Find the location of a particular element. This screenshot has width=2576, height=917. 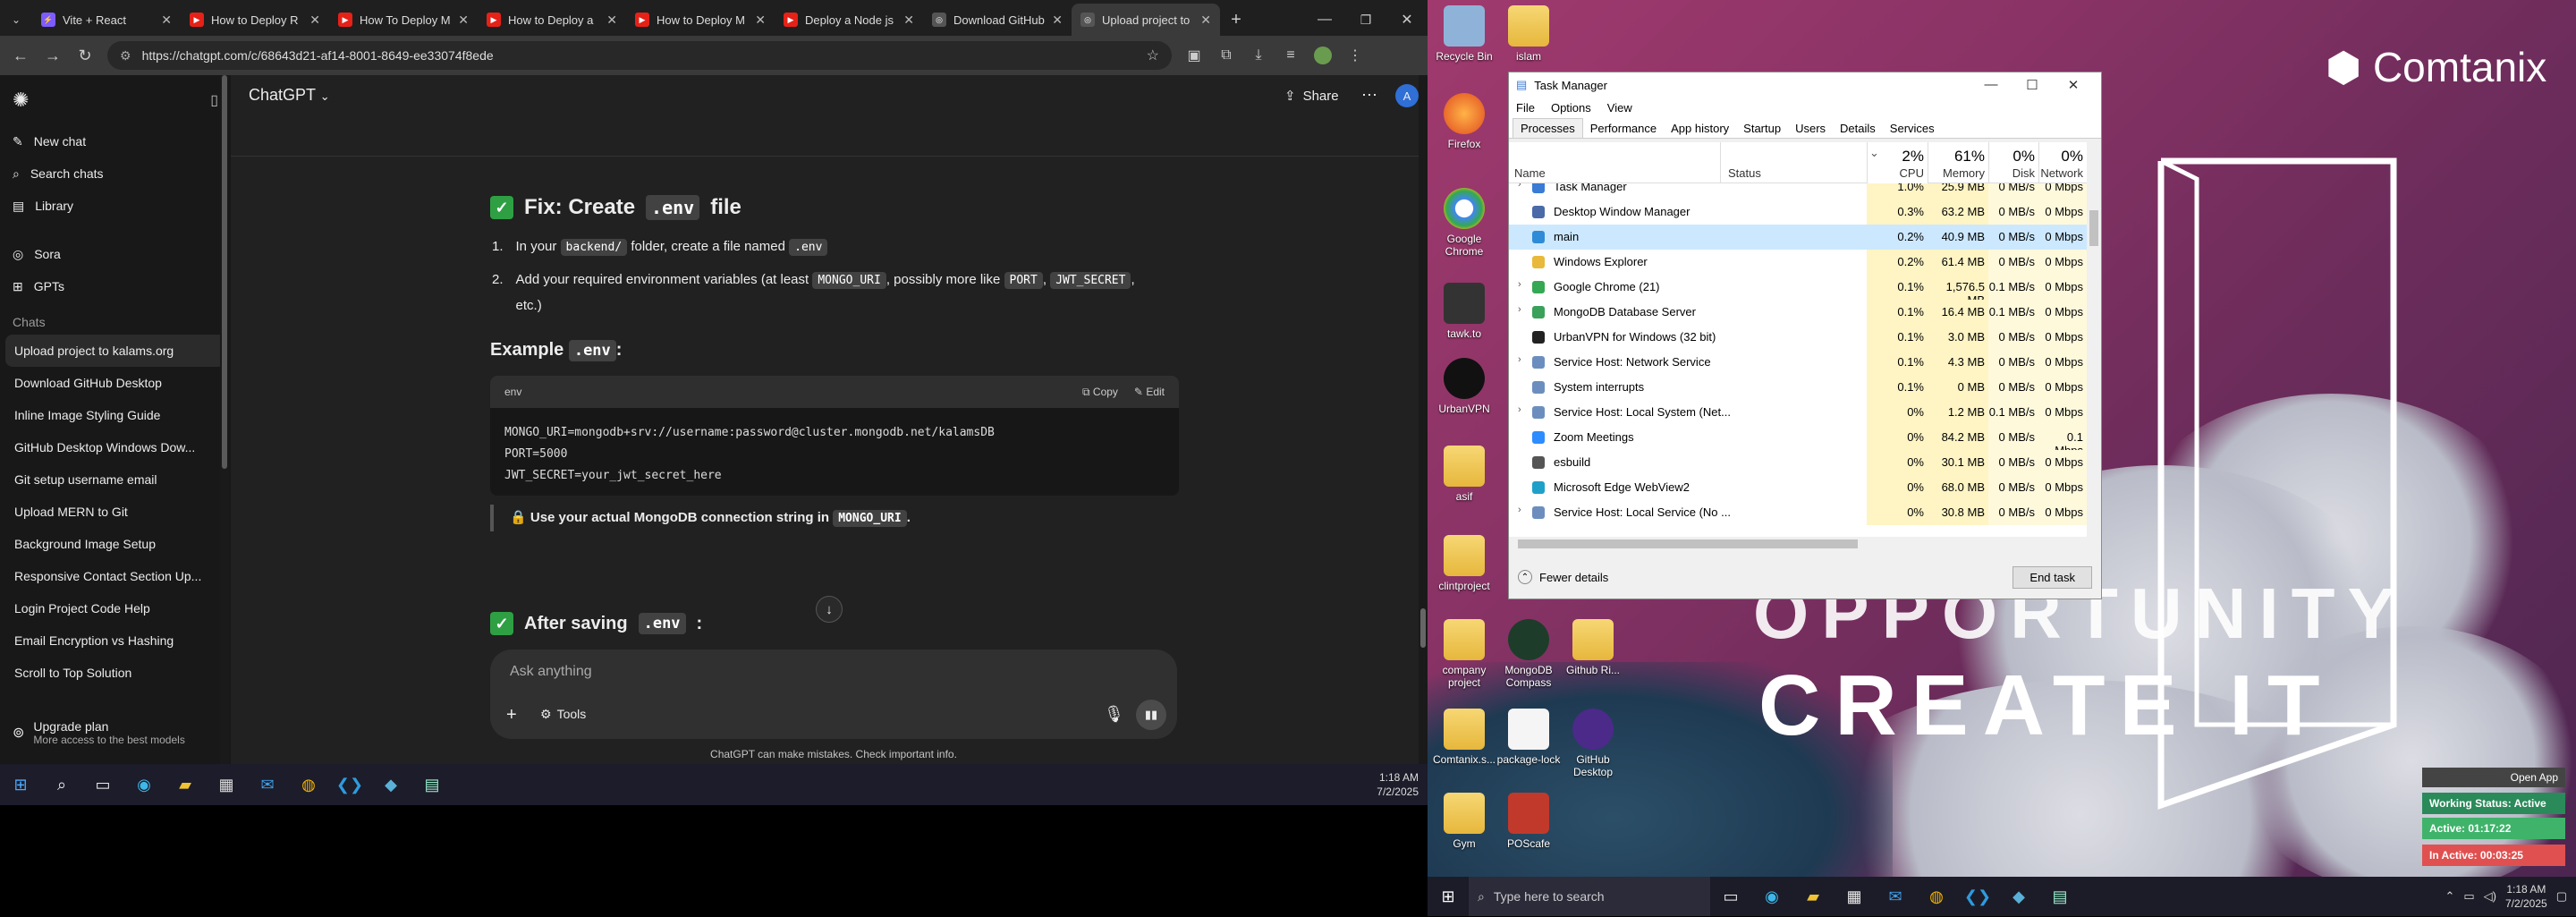

end-task-button: End task is located at coordinates (2052, 577).